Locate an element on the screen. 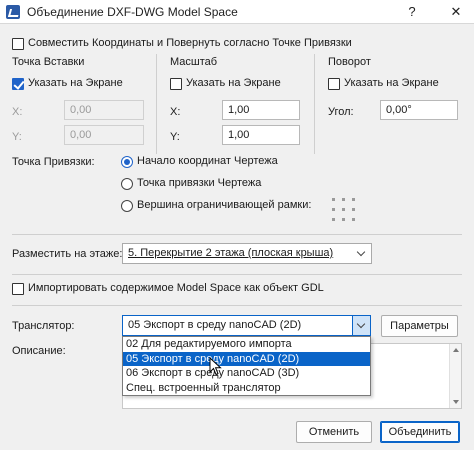 Image resolution: width=474 pixels, height=450 pixels. story-select: 5. Перекрытие 2 этажа (плоская крыша) is located at coordinates (247, 253).